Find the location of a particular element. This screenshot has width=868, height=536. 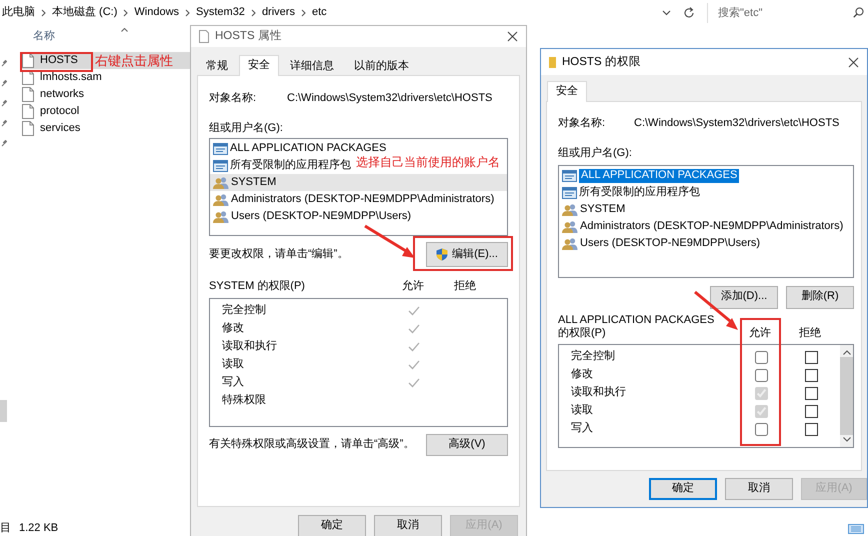

tab: 详细信息 is located at coordinates (312, 65).